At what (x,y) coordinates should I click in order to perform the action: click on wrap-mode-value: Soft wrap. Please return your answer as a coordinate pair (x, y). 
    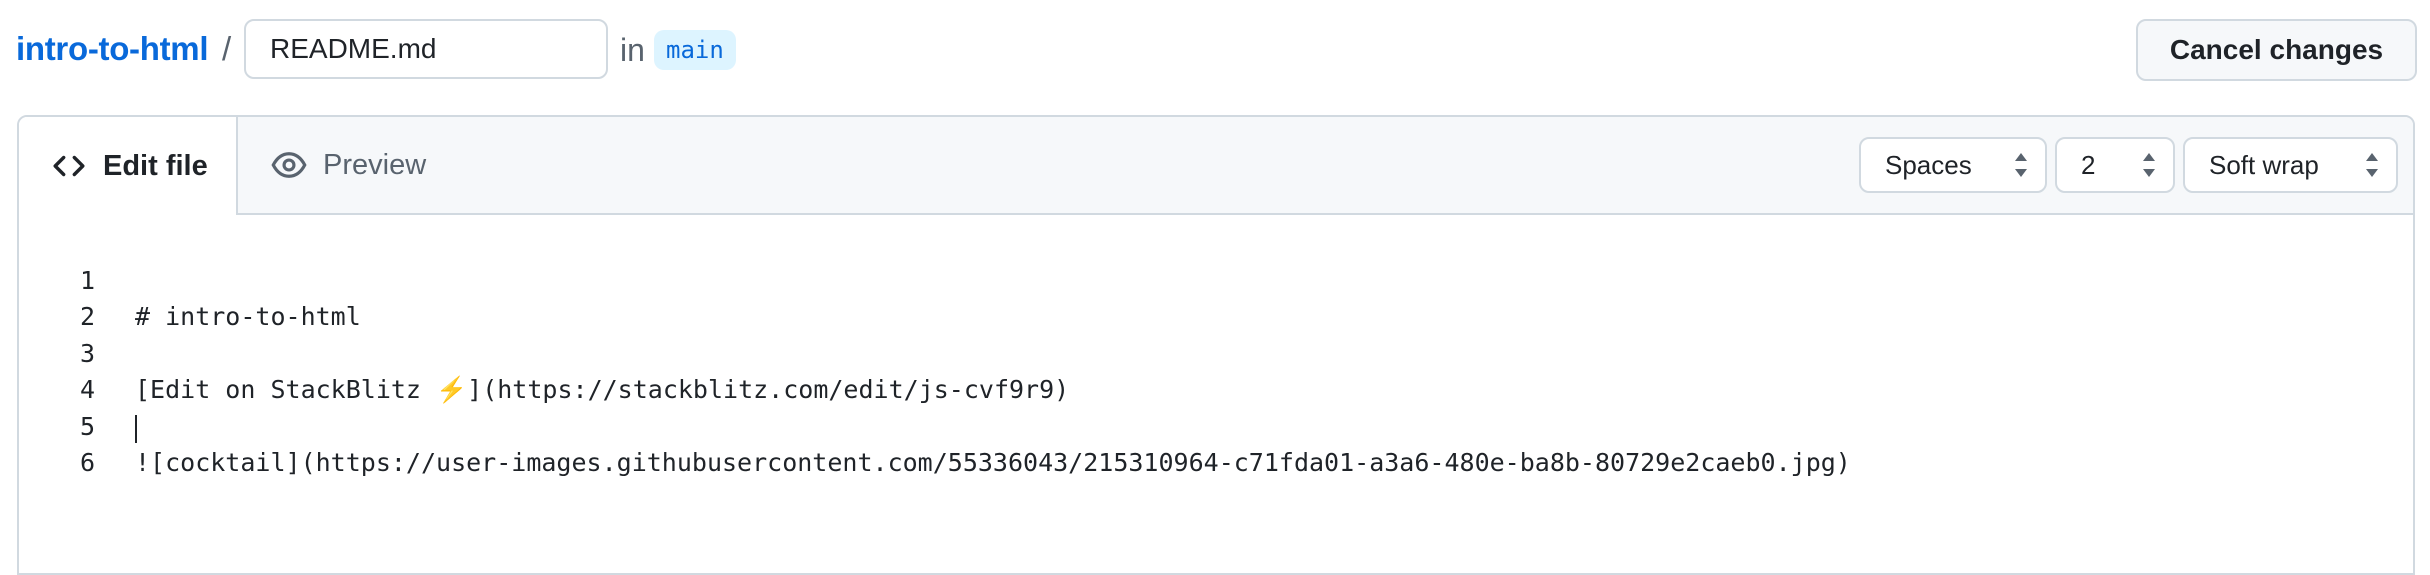
    Looking at the image, I should click on (2264, 164).